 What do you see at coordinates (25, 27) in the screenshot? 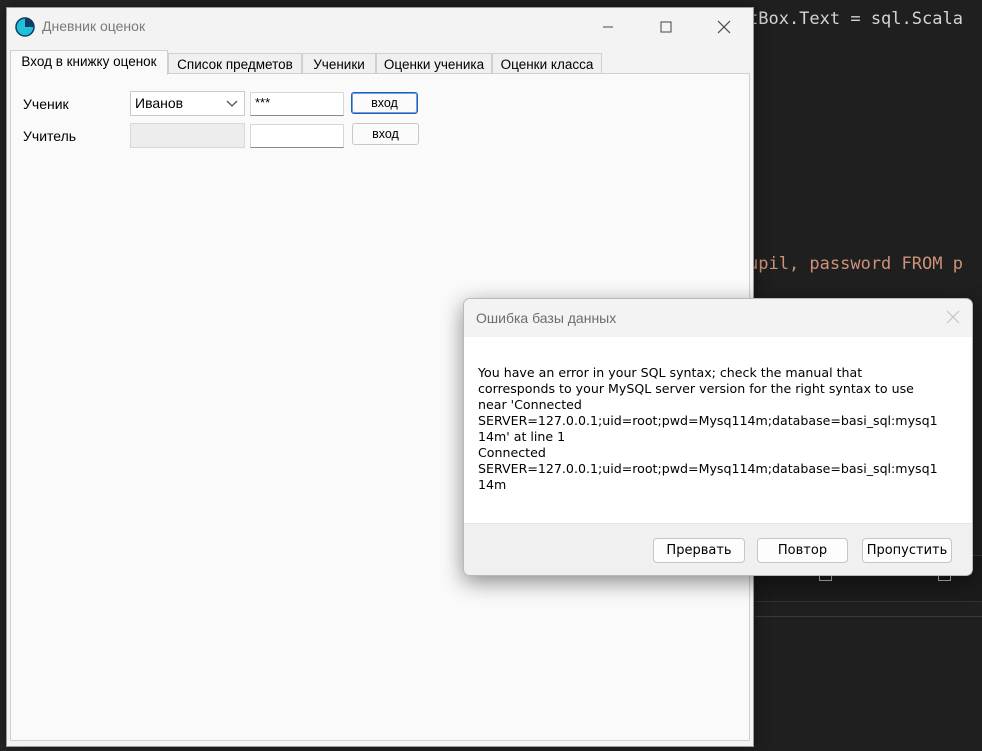
I see `pie-chart-icon` at bounding box center [25, 27].